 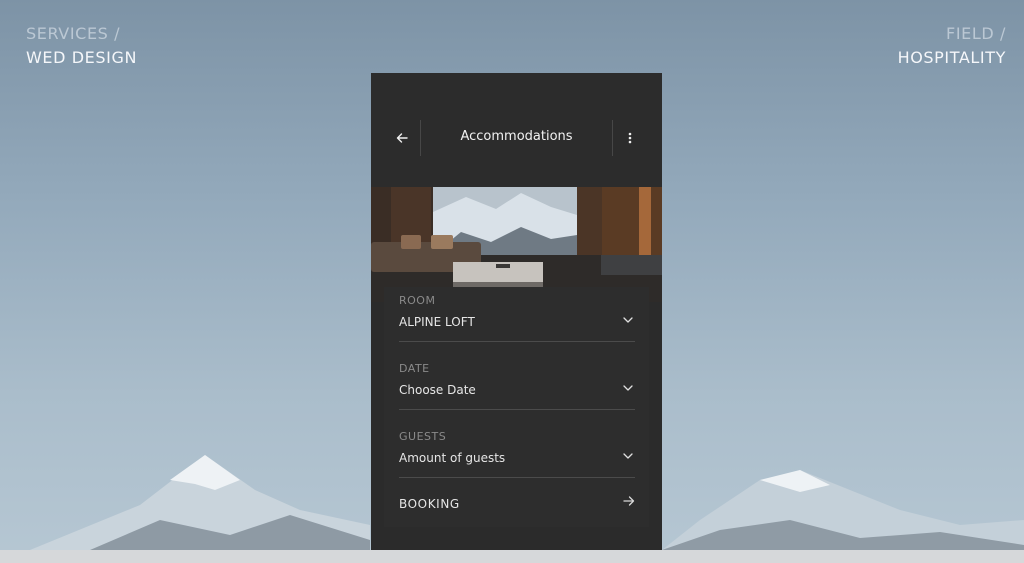 What do you see at coordinates (517, 463) in the screenshot?
I see `guests-select: Amount of guests` at bounding box center [517, 463].